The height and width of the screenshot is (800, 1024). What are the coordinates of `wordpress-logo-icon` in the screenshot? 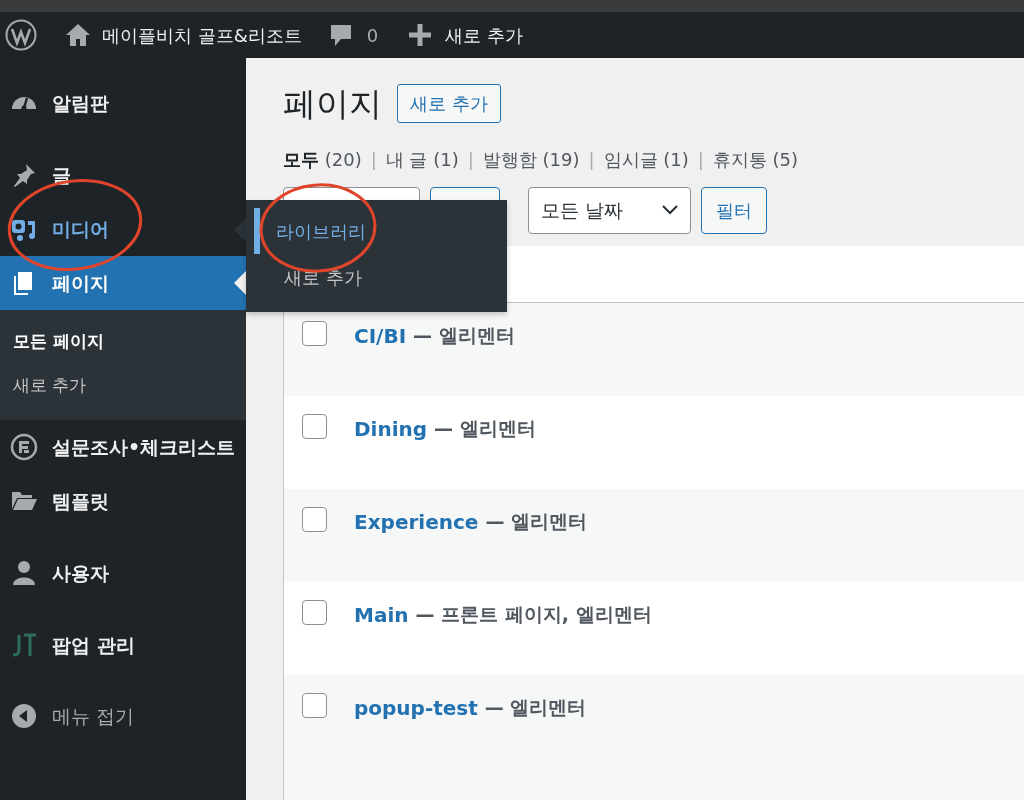 It's located at (21, 35).